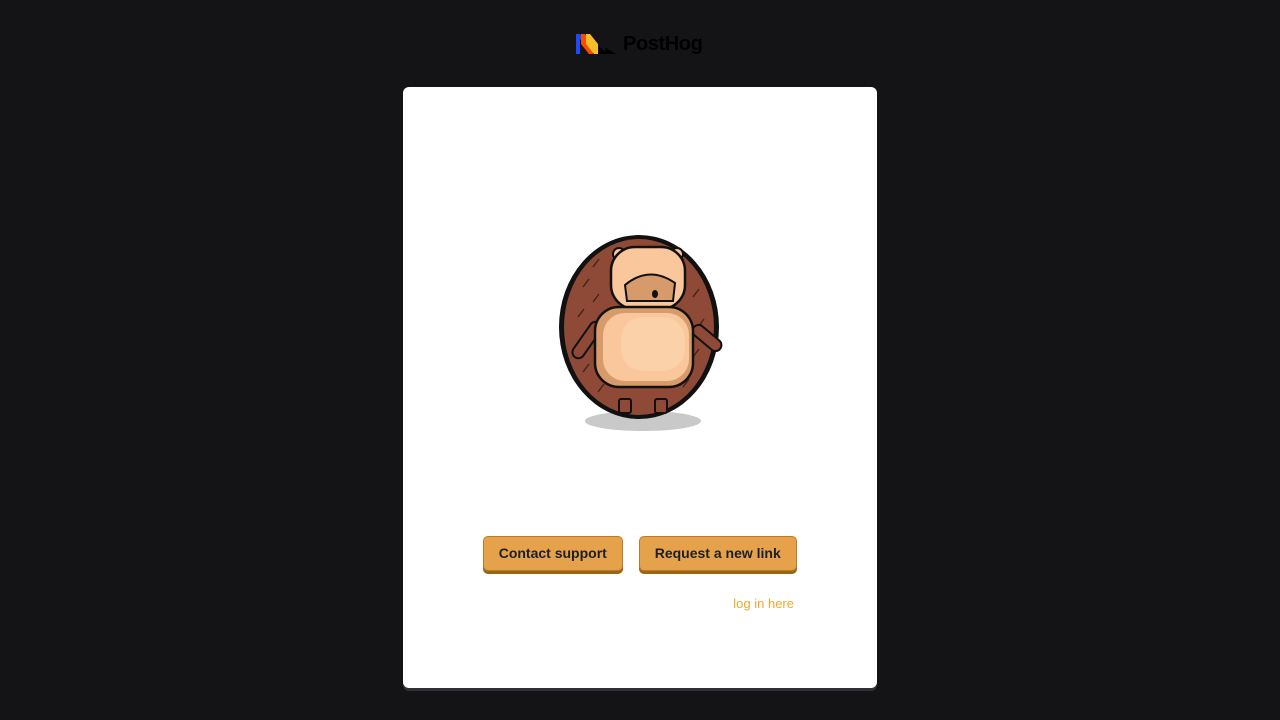 This screenshot has width=1280, height=720. Describe the element at coordinates (717, 553) in the screenshot. I see `request-new-link-button: Request a new link` at that location.